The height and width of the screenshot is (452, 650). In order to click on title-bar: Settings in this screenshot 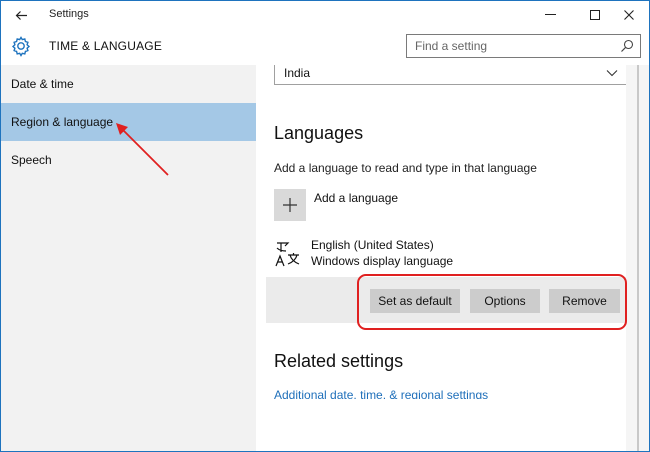, I will do `click(325, 15)`.